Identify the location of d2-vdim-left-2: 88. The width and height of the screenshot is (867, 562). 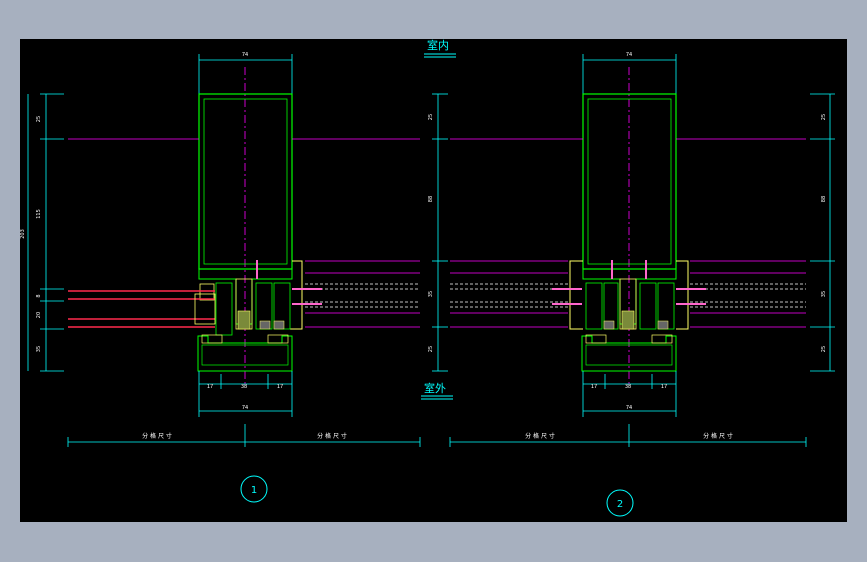
(431, 199).